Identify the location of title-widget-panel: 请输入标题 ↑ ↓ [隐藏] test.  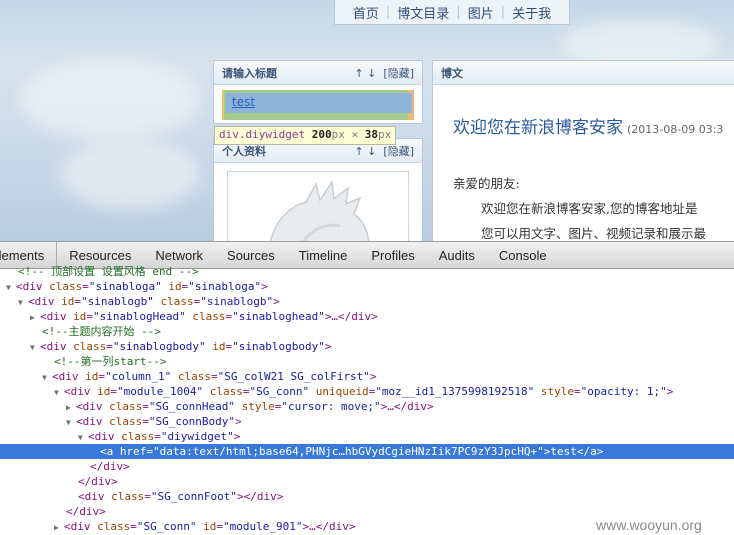
(318, 92).